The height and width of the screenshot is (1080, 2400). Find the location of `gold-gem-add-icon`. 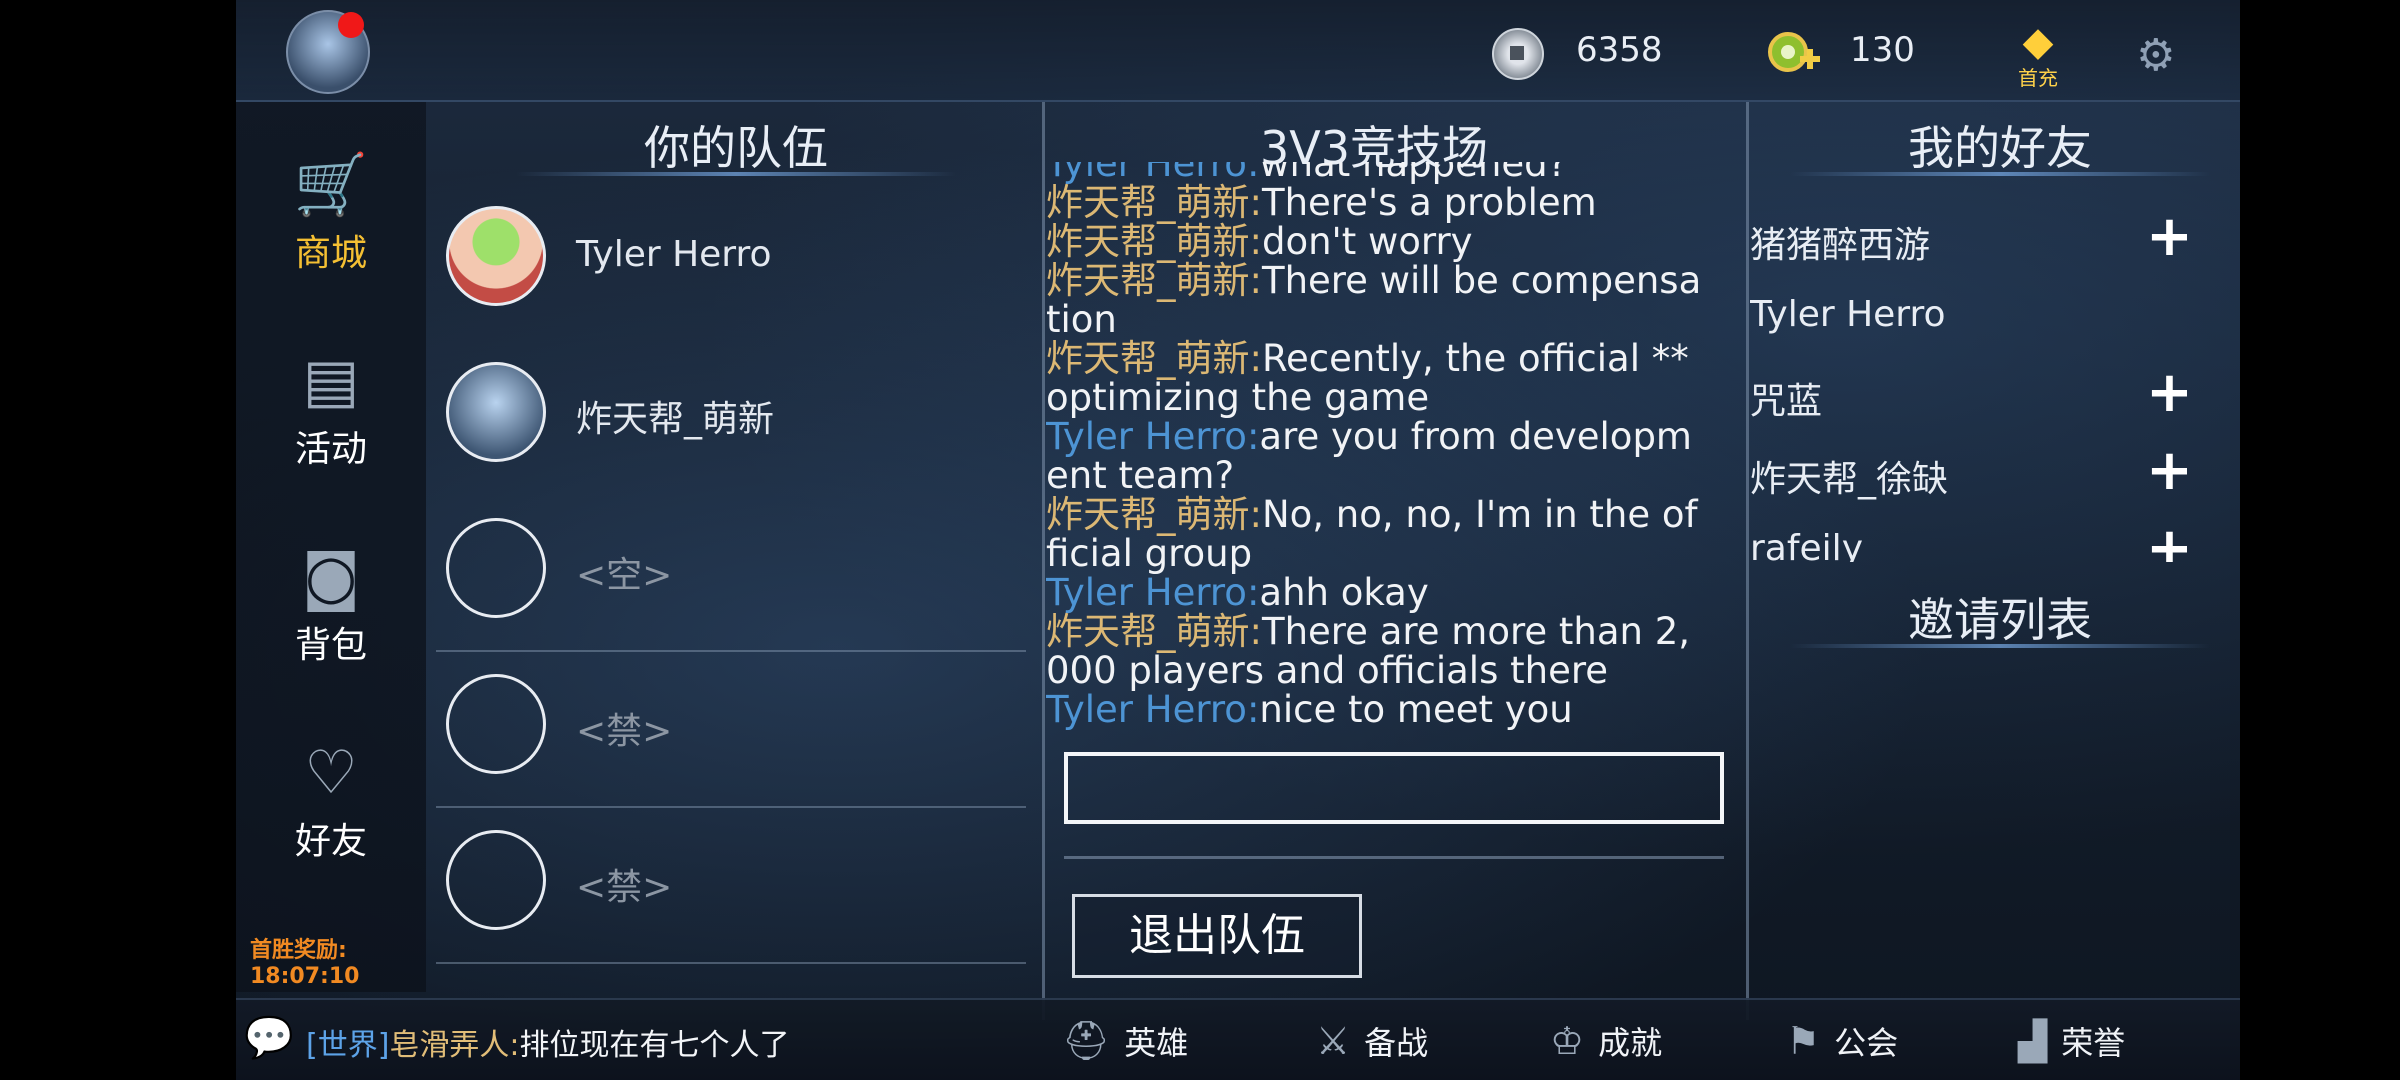

gold-gem-add-icon is located at coordinates (1793, 53).